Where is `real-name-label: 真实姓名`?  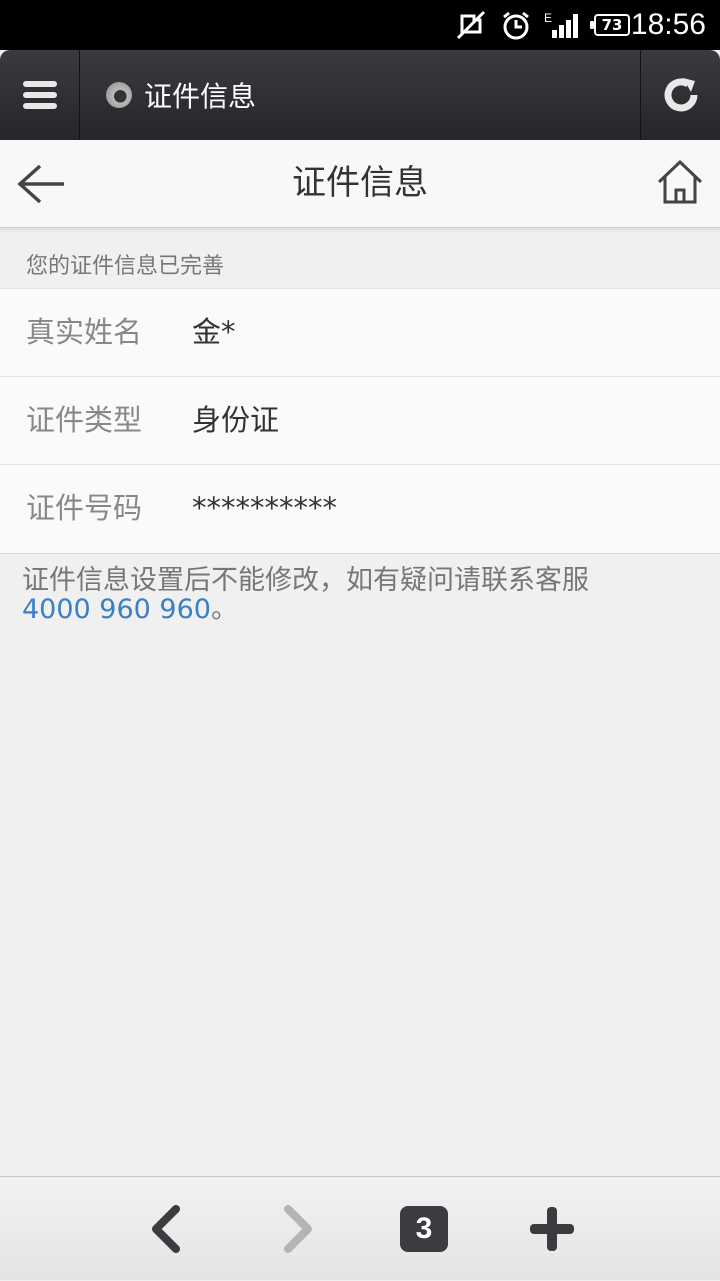 real-name-label: 真实姓名 is located at coordinates (84, 332).